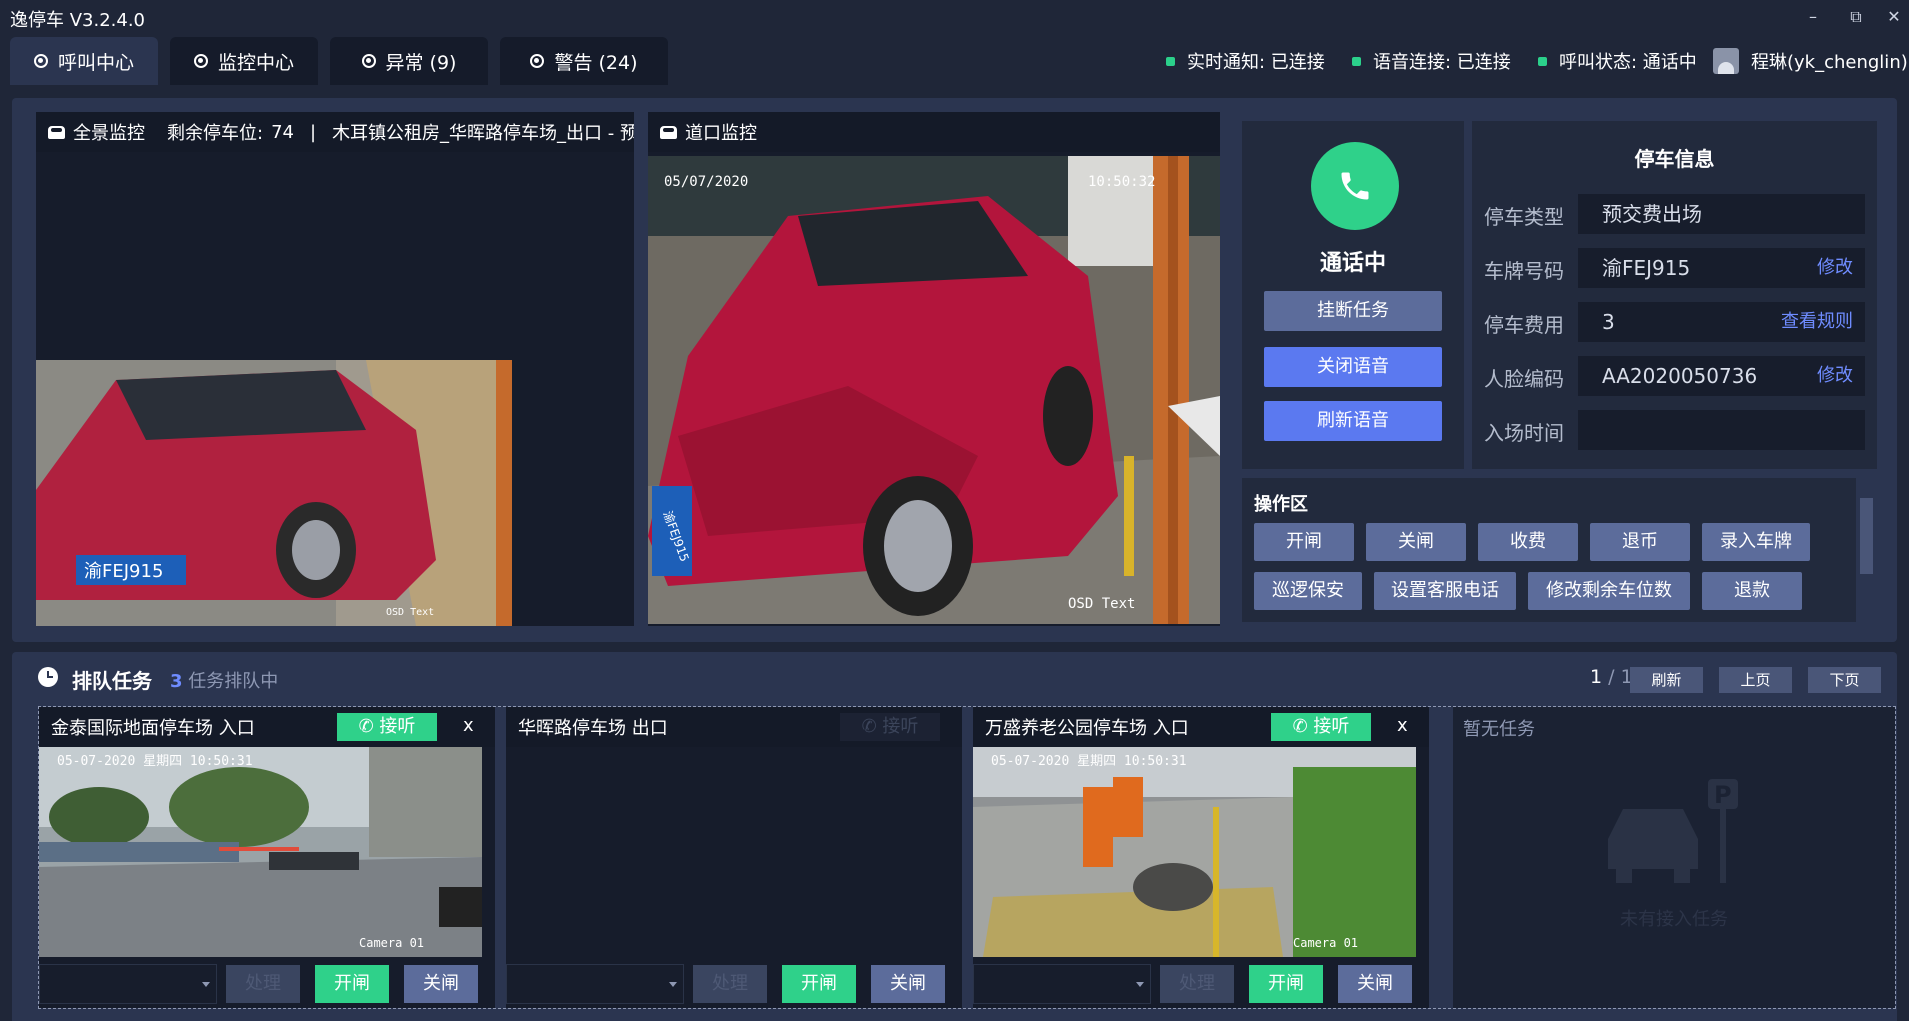  What do you see at coordinates (244, 61) in the screenshot?
I see `tab-monitor-center: 监控中心` at bounding box center [244, 61].